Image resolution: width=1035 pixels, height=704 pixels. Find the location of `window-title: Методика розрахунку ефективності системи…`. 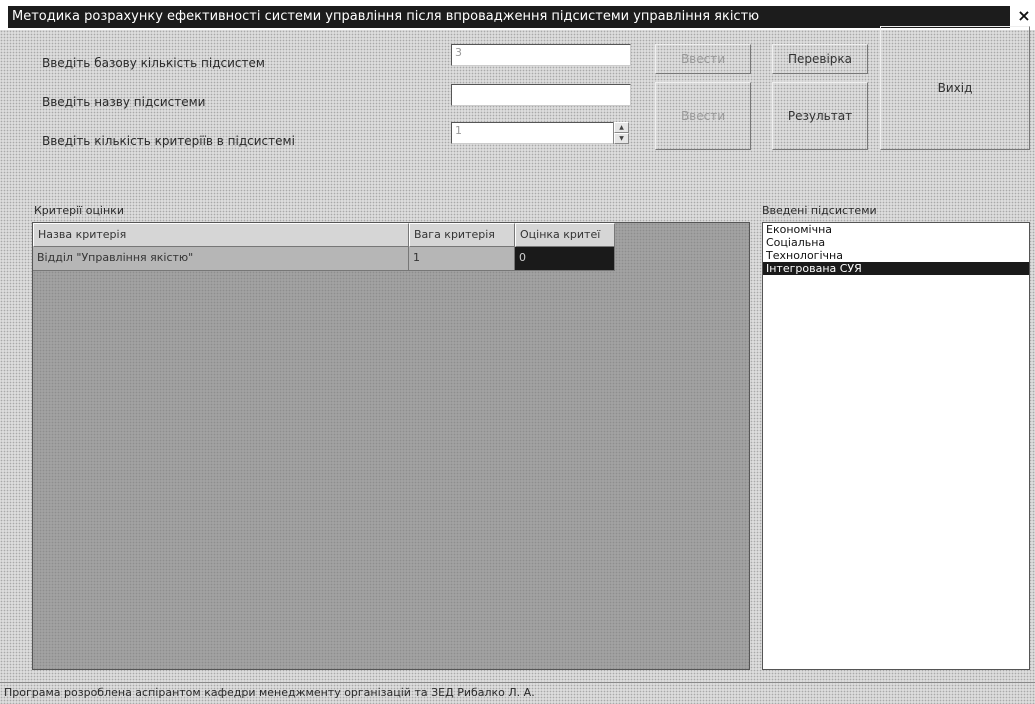

window-title: Методика розрахунку ефективності системи… is located at coordinates (386, 16).